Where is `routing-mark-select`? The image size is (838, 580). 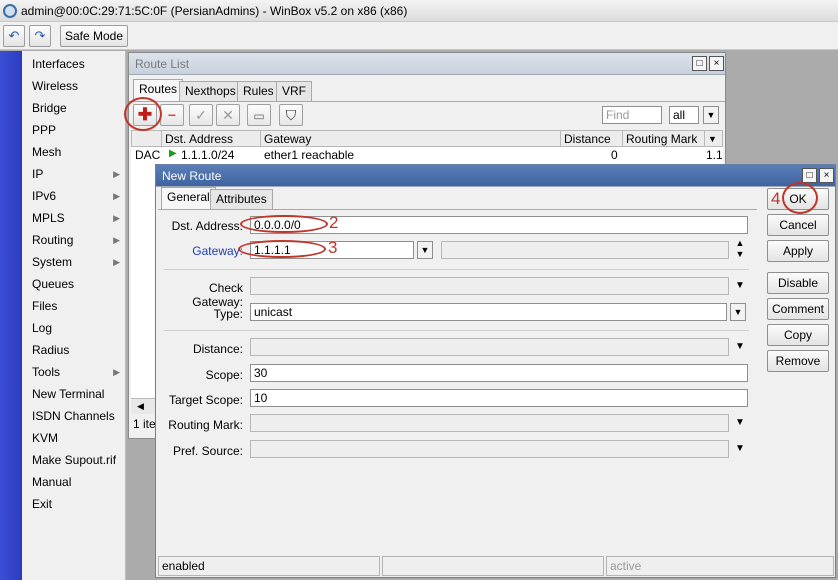 routing-mark-select is located at coordinates (489, 423).